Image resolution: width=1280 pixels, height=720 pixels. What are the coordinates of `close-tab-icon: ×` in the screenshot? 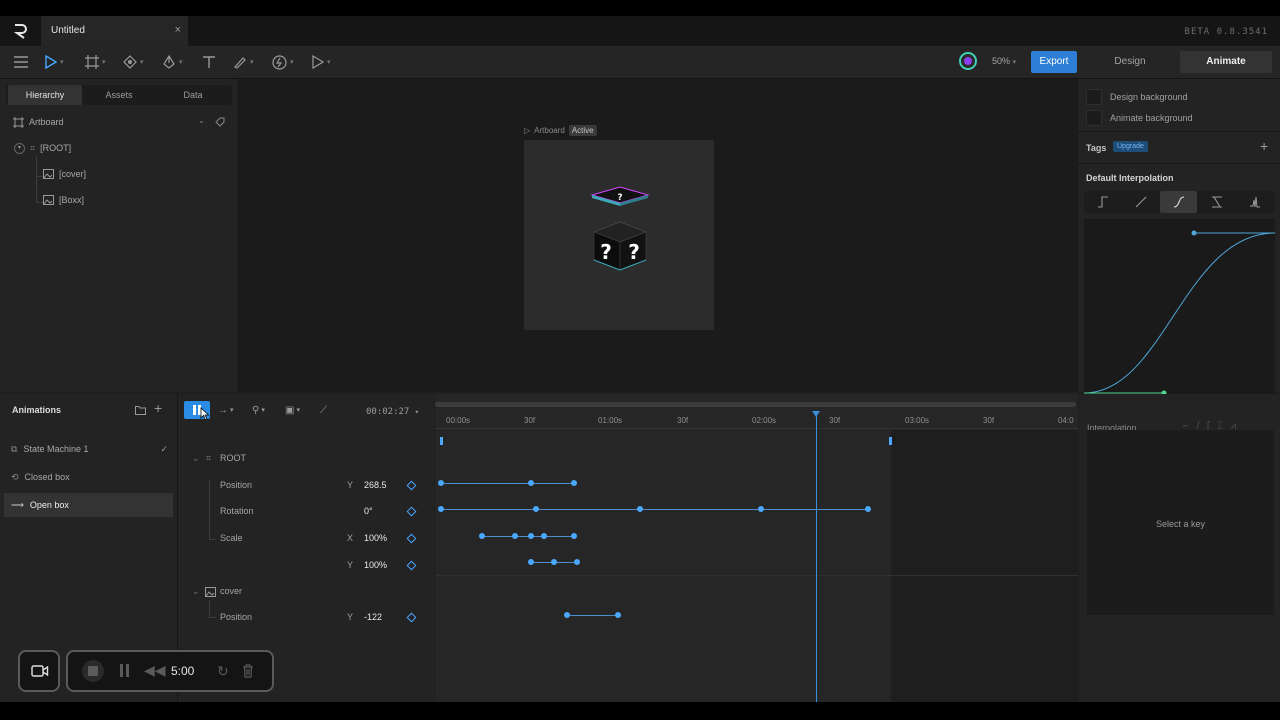 It's located at (178, 30).